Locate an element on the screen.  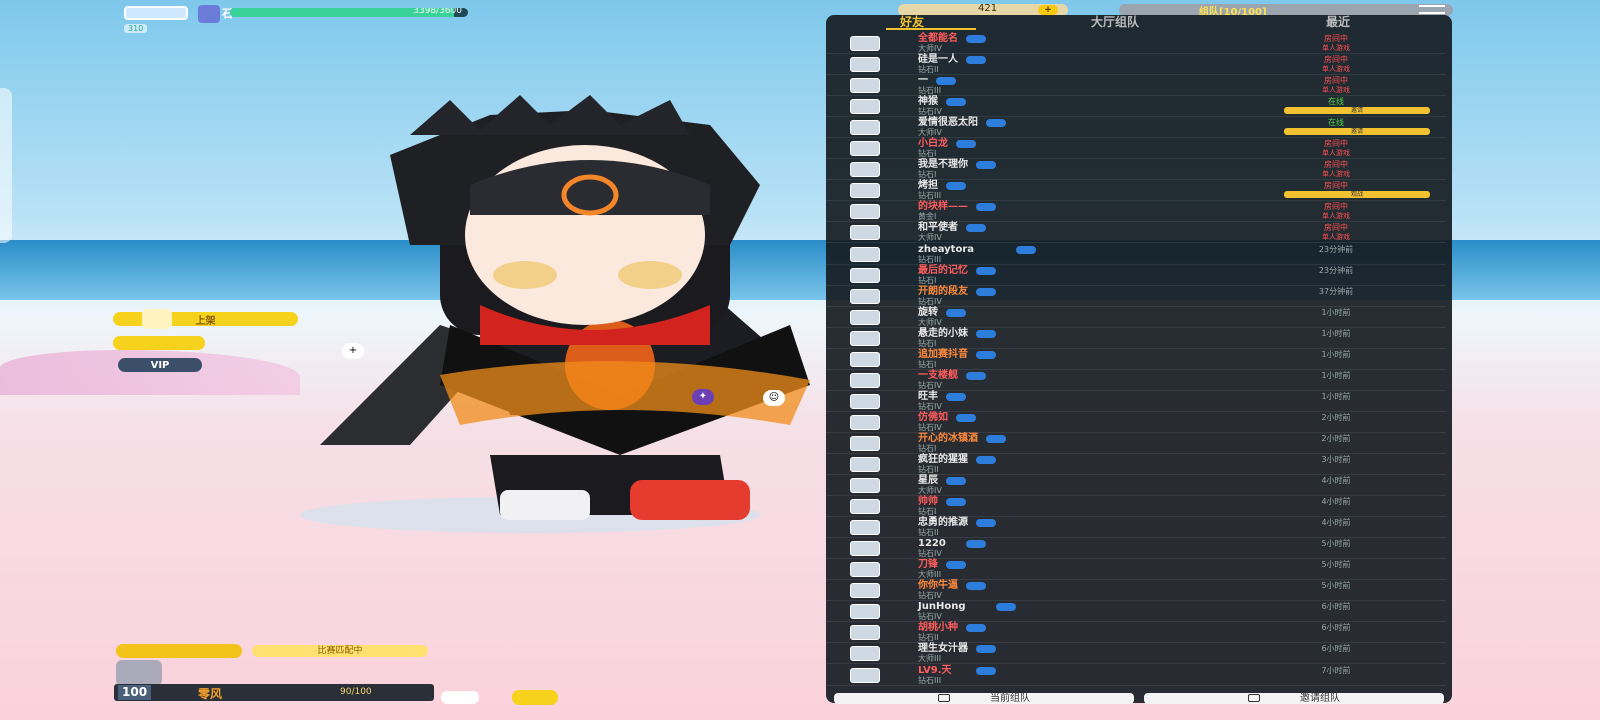
shop-button: 上架 is located at coordinates (205, 319).